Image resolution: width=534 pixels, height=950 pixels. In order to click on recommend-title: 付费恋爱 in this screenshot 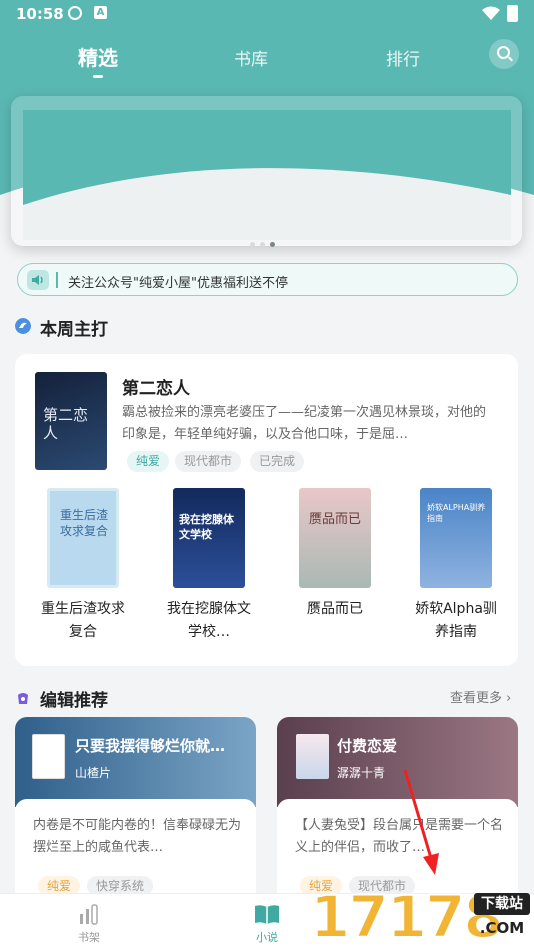, I will do `click(367, 746)`.